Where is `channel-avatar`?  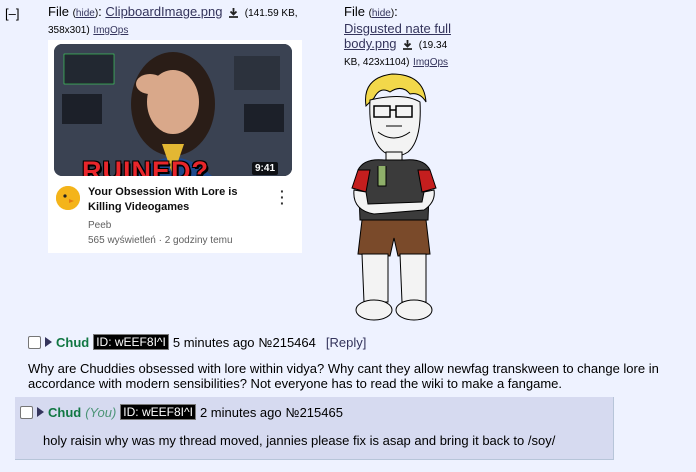 channel-avatar is located at coordinates (68, 198).